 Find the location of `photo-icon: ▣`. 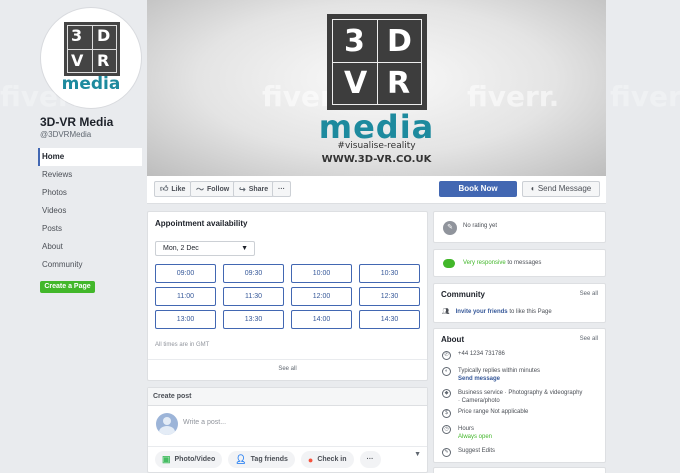

photo-icon: ▣ is located at coordinates (166, 459).